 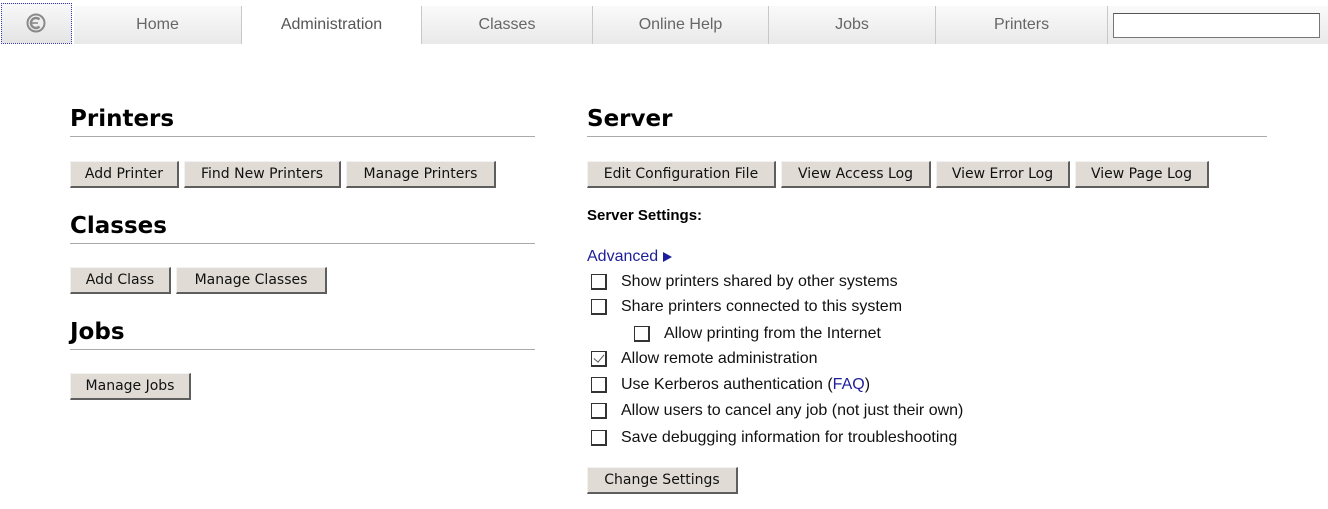 What do you see at coordinates (772, 333) in the screenshot?
I see `option-label: Allow printing from the Internet` at bounding box center [772, 333].